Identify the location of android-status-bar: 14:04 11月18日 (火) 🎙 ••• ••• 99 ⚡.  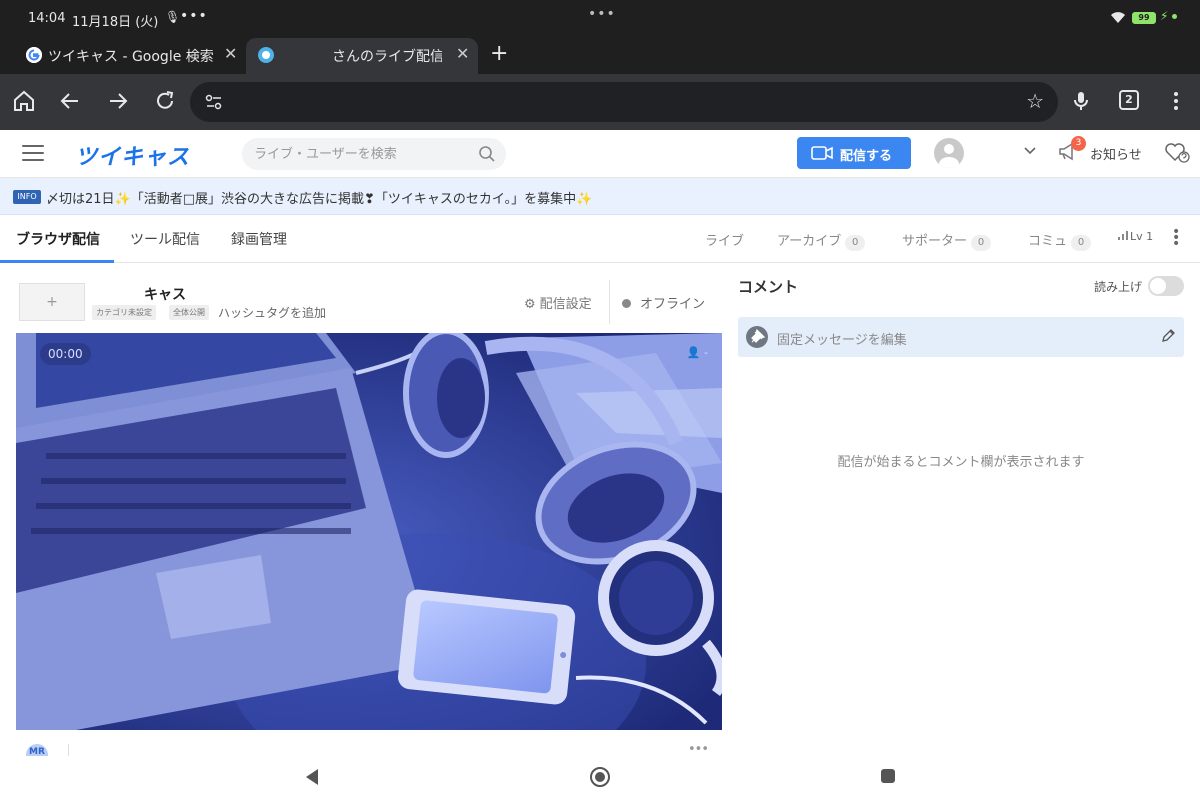
(600, 19).